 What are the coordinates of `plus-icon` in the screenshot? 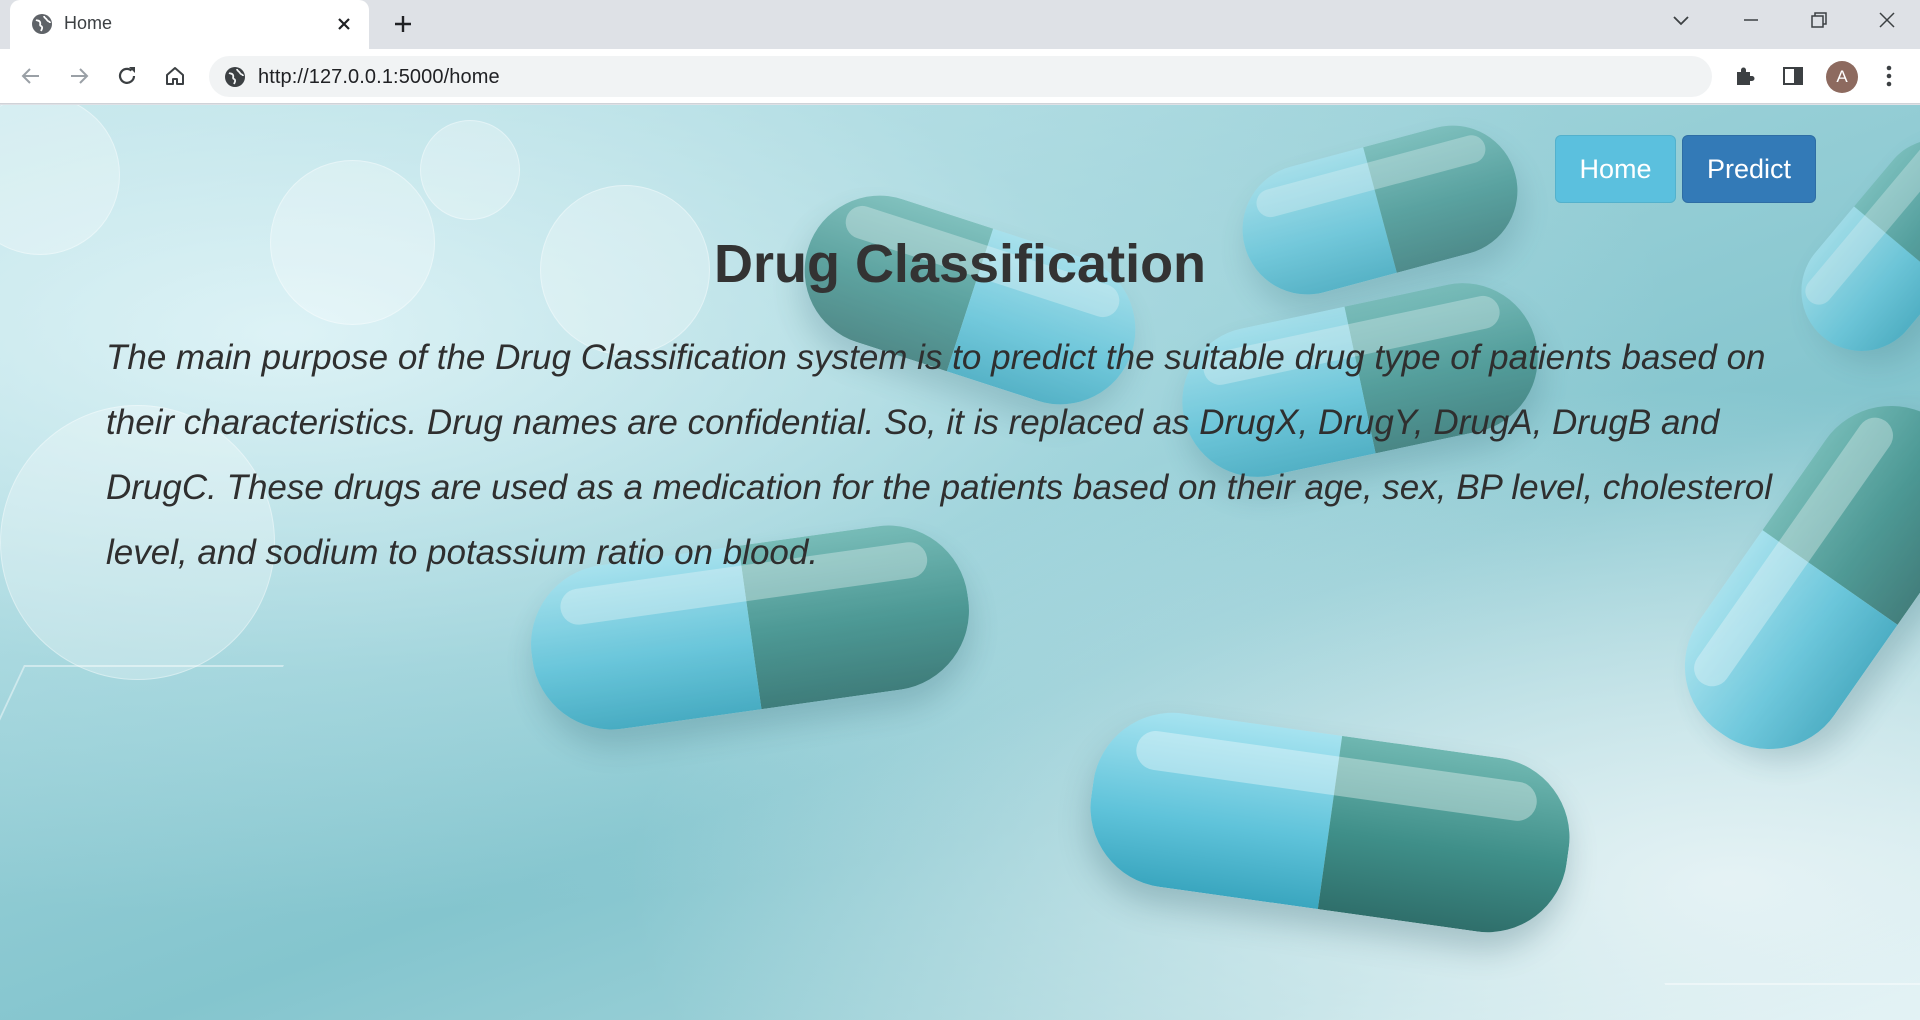 It's located at (403, 24).